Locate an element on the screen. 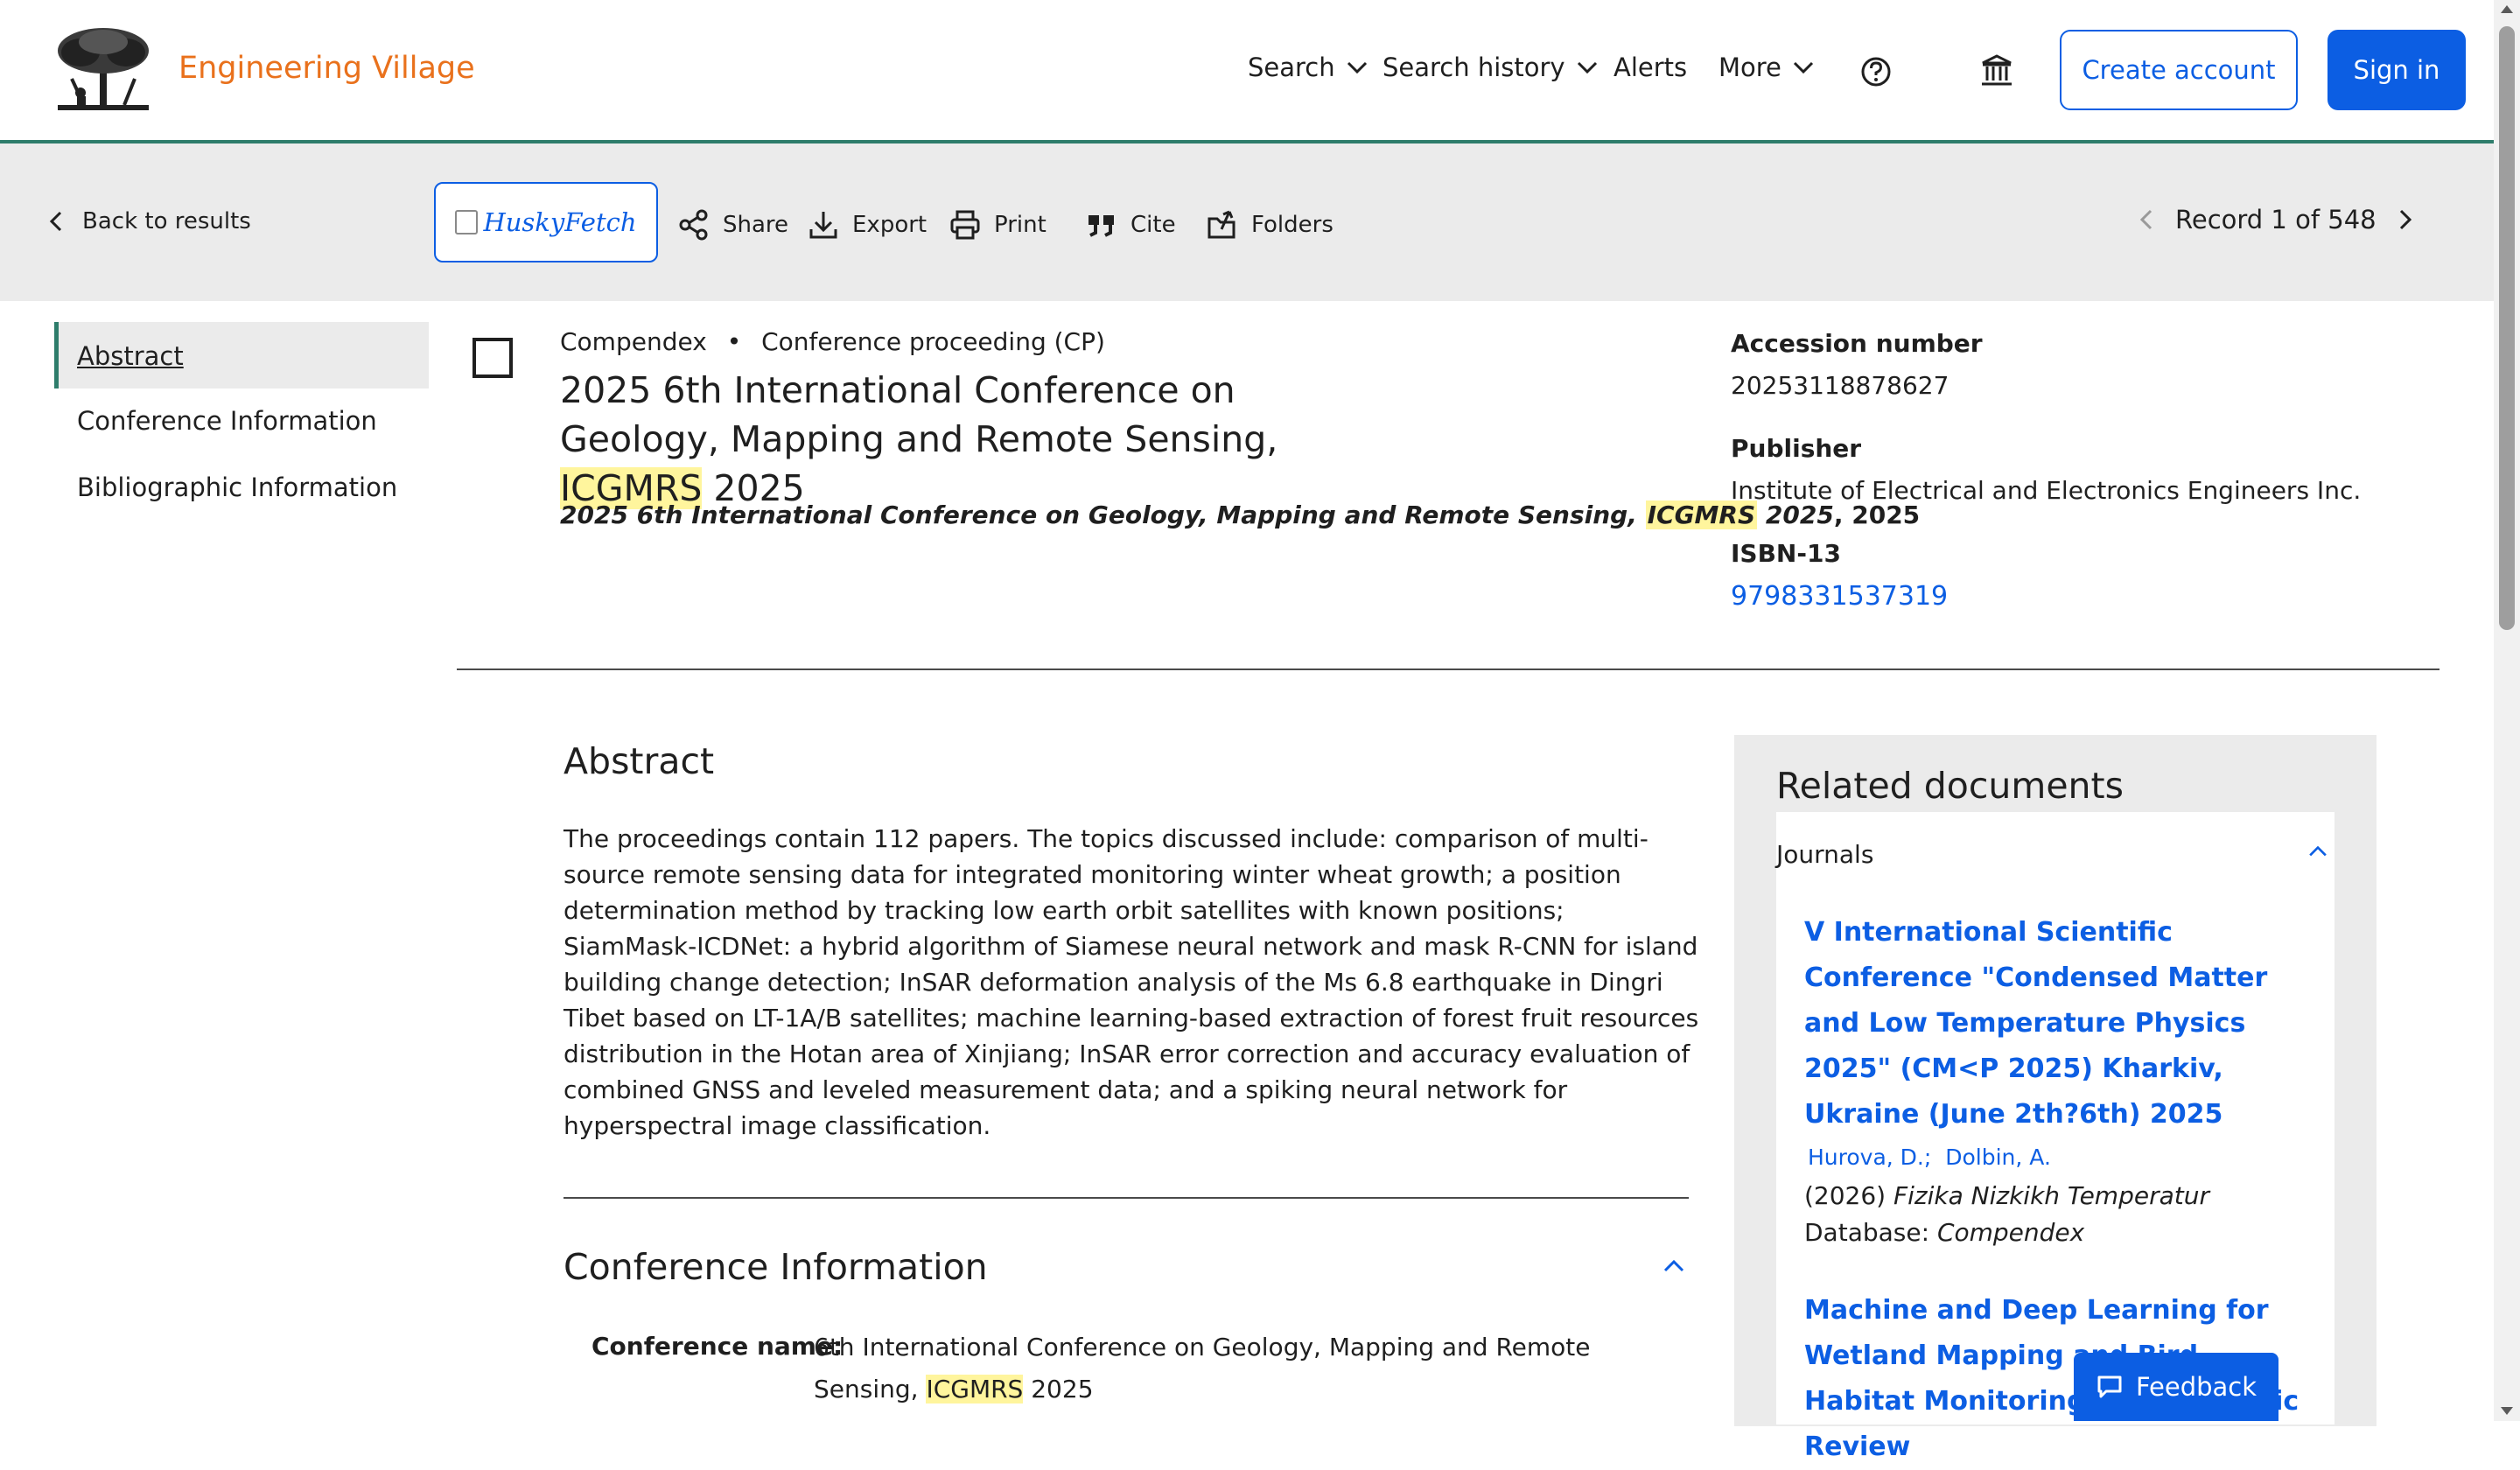 The image size is (2520, 1470). previous-record-icon is located at coordinates (2146, 219).